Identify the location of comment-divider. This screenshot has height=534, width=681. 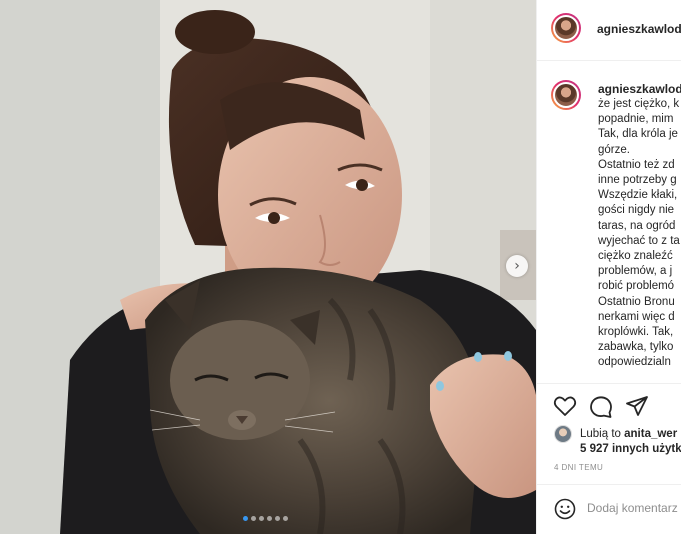
(609, 484).